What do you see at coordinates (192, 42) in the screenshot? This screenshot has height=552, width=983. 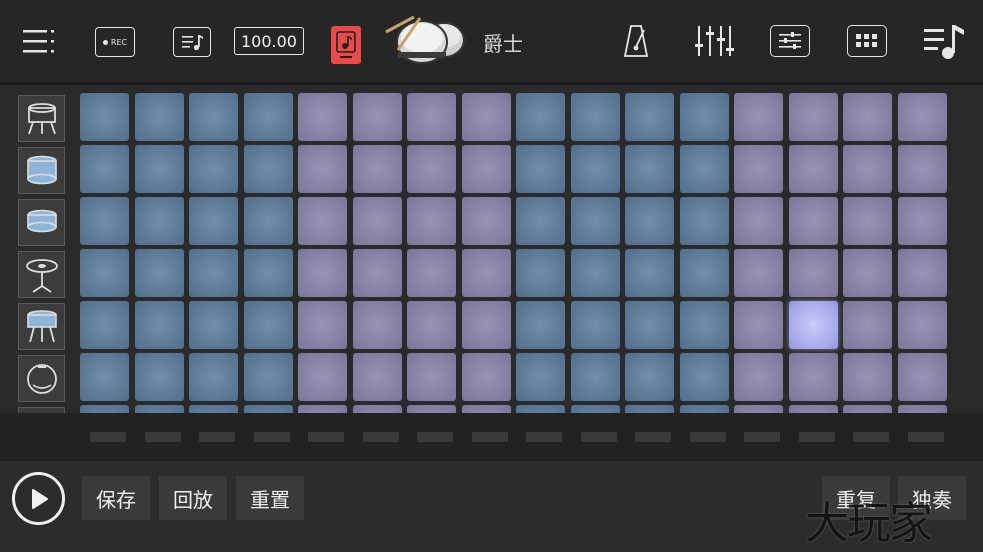 I see `sheet-music-icon` at bounding box center [192, 42].